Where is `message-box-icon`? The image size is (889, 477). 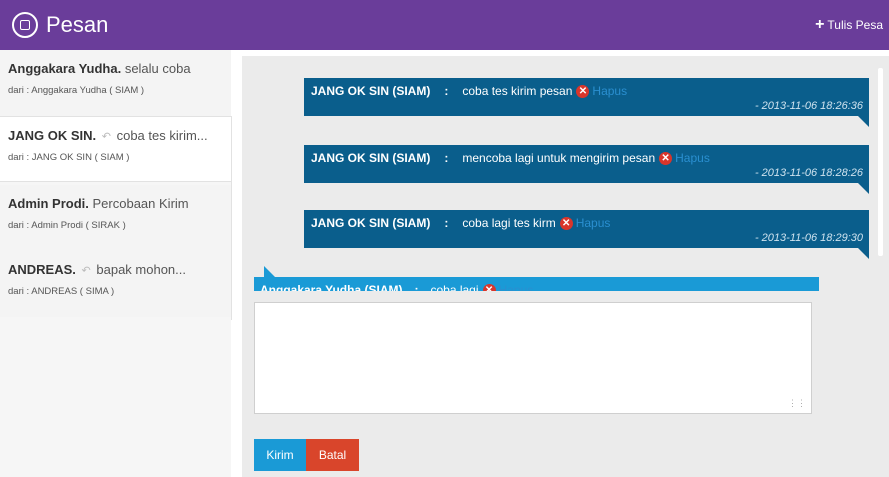 message-box-icon is located at coordinates (25, 25).